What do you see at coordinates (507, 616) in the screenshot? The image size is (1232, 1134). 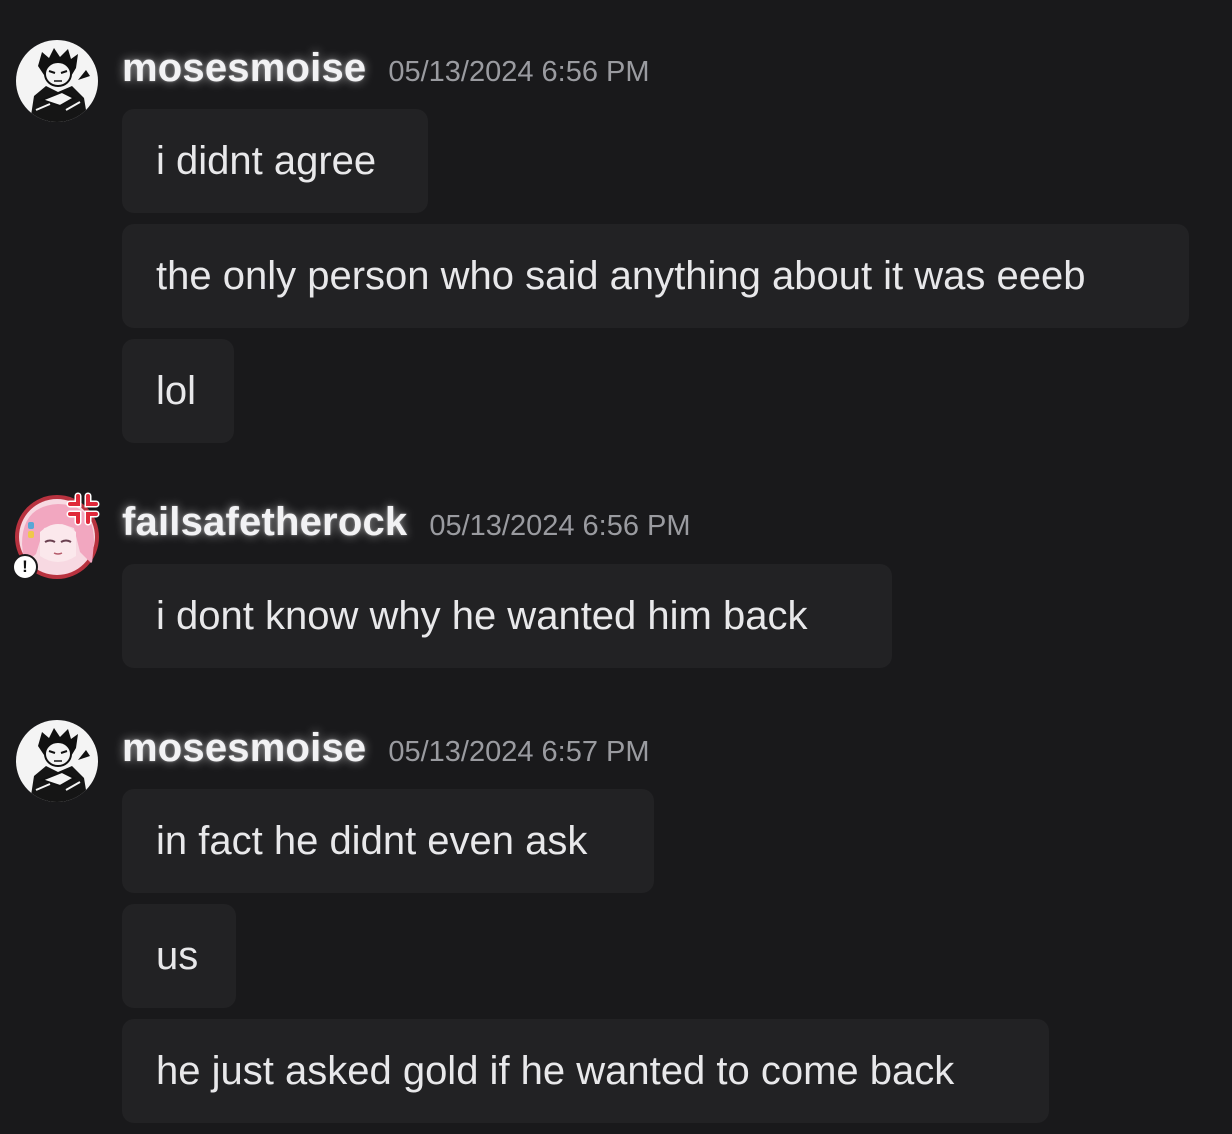 I see `message-bubble: i dont know why he wanted him back` at bounding box center [507, 616].